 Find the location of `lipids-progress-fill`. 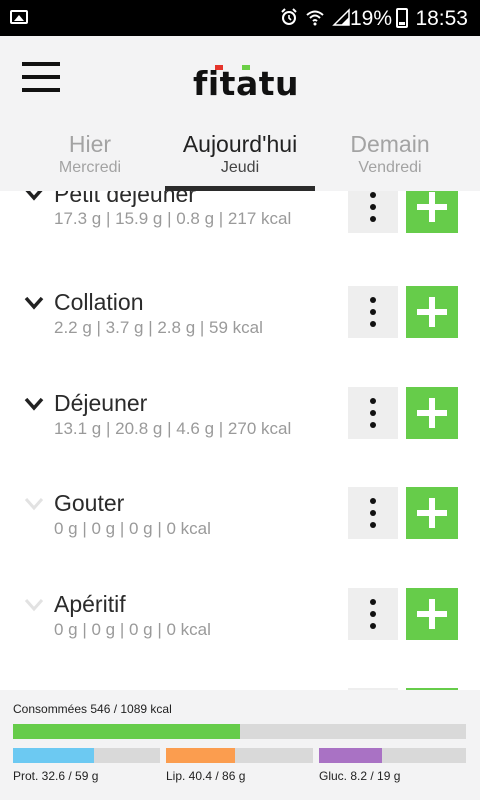

lipids-progress-fill is located at coordinates (201, 755).